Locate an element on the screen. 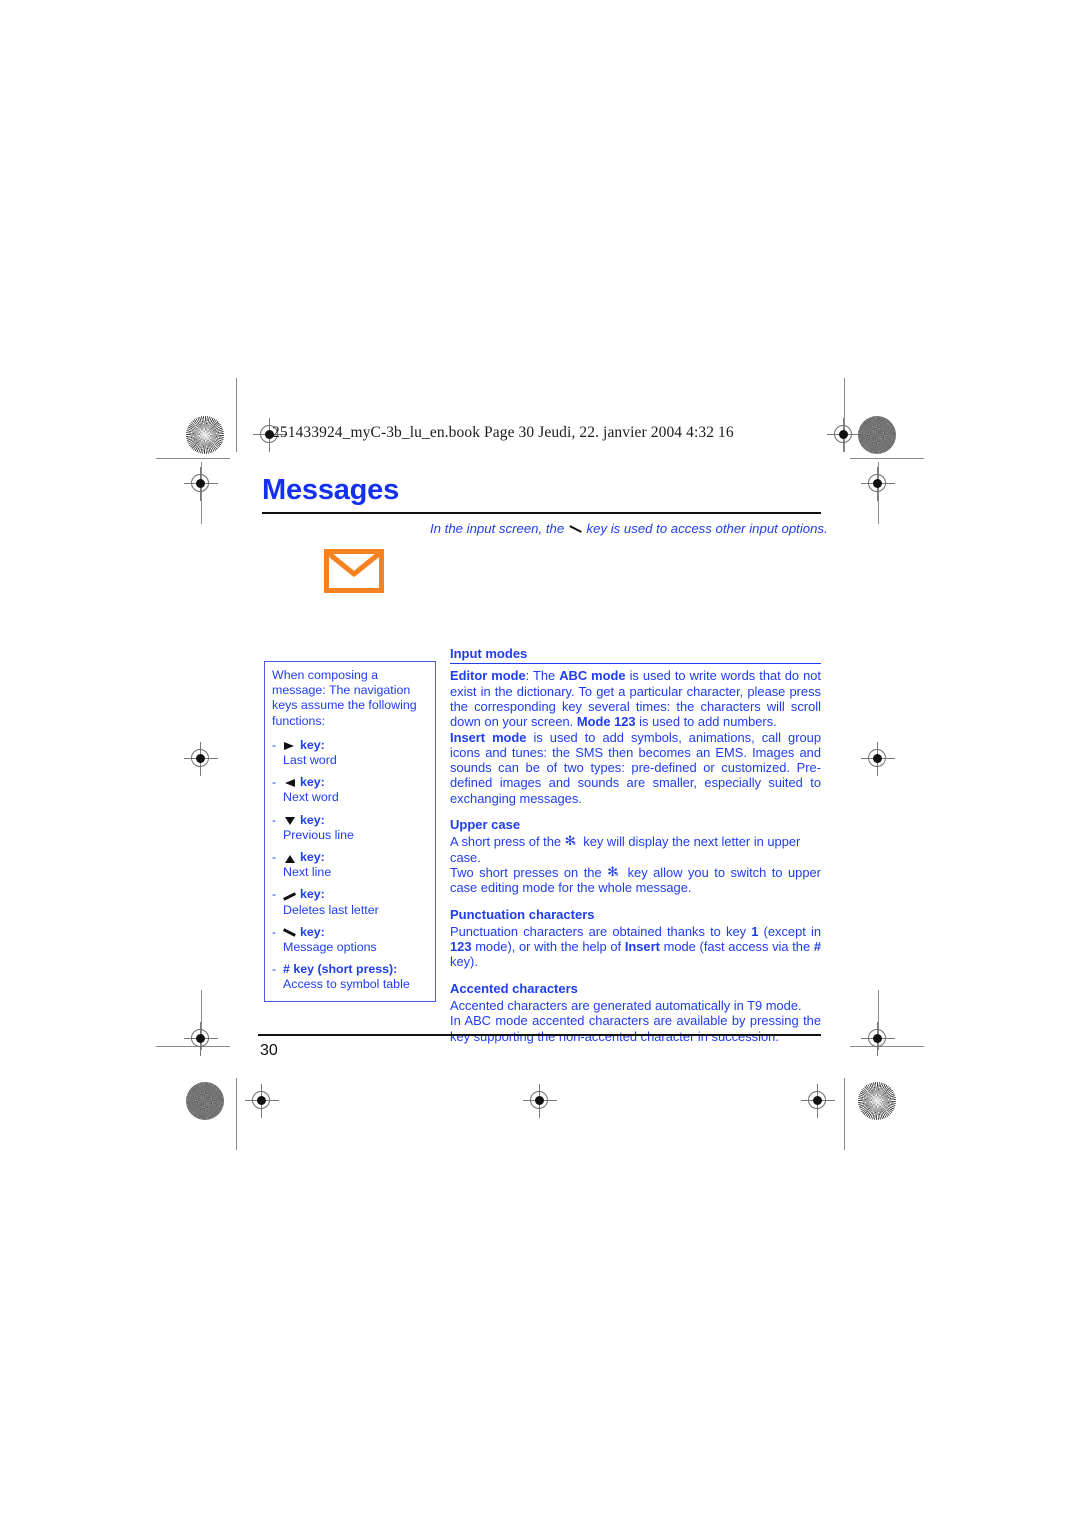  editor-mode-text-c: is used to add numbers. is located at coordinates (706, 722).